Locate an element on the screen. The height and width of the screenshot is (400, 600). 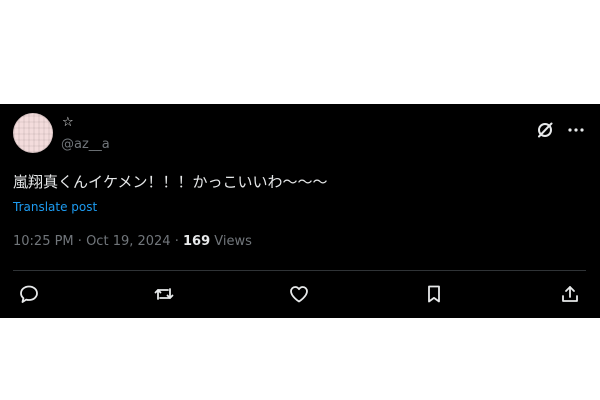
display-name: ☆ is located at coordinates (68, 122).